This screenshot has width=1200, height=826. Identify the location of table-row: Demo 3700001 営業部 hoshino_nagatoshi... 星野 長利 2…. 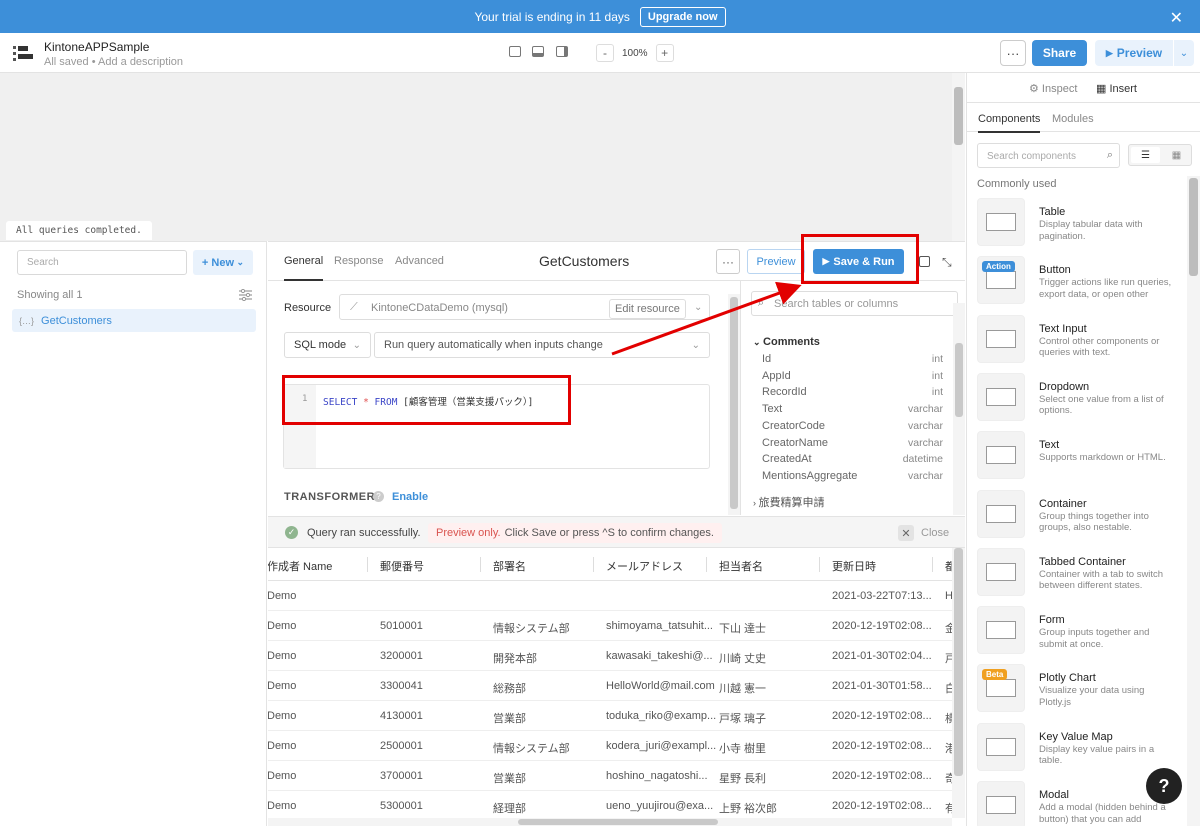
(610, 776).